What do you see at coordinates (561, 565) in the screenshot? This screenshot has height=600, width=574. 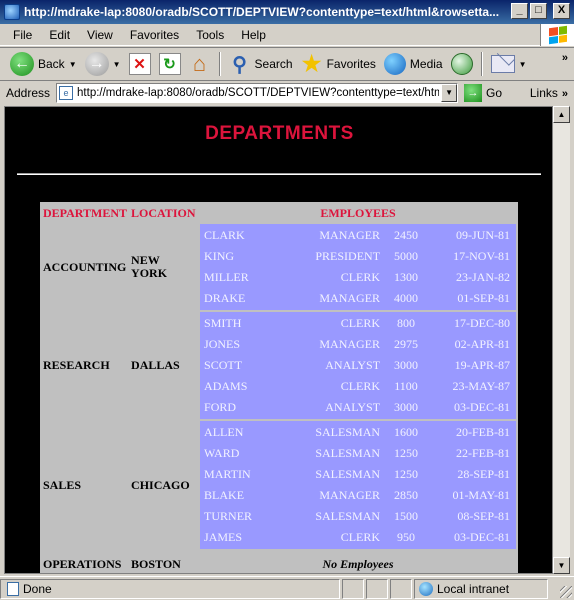 I see `scroll-down-icon: ▼` at bounding box center [561, 565].